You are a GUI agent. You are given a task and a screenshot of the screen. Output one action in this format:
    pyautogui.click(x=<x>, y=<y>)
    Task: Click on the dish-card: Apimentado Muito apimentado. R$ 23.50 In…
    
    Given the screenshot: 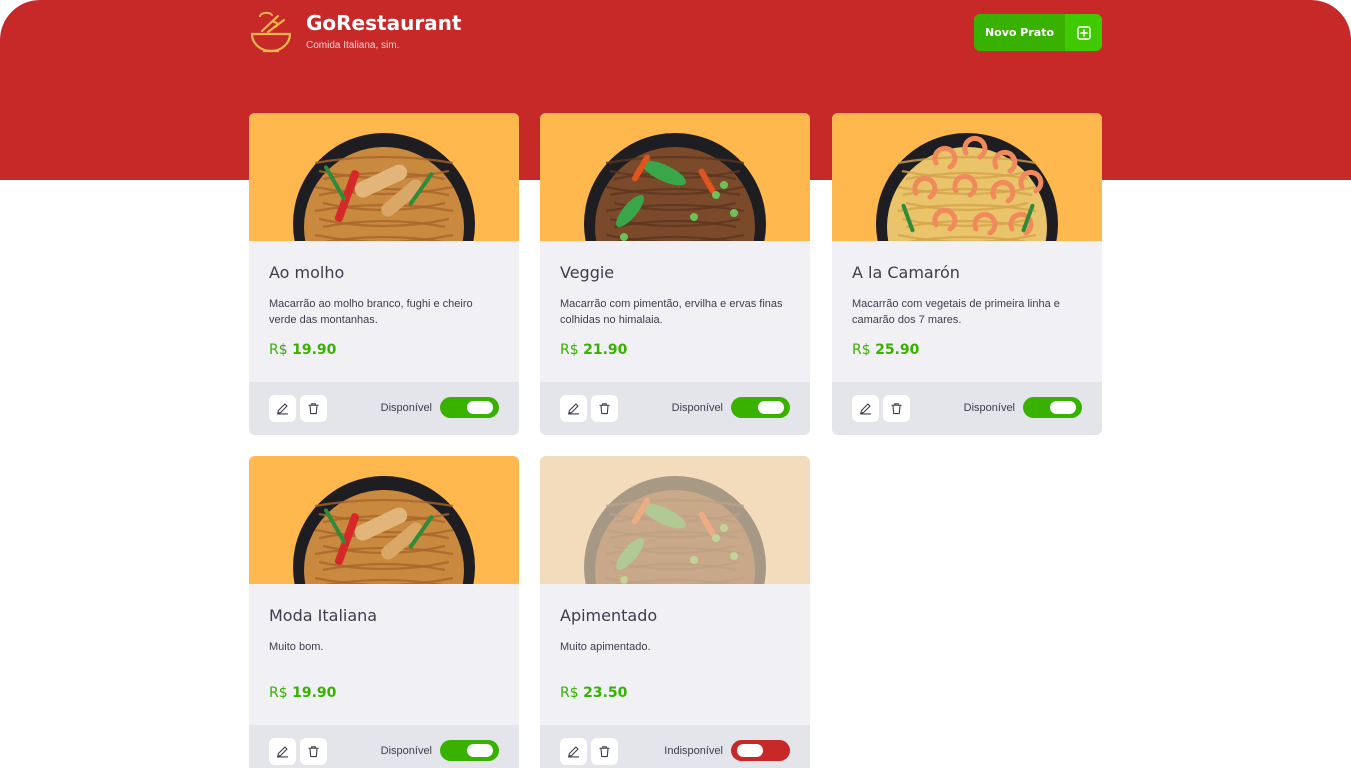 What is the action you would take?
    pyautogui.click(x=675, y=612)
    